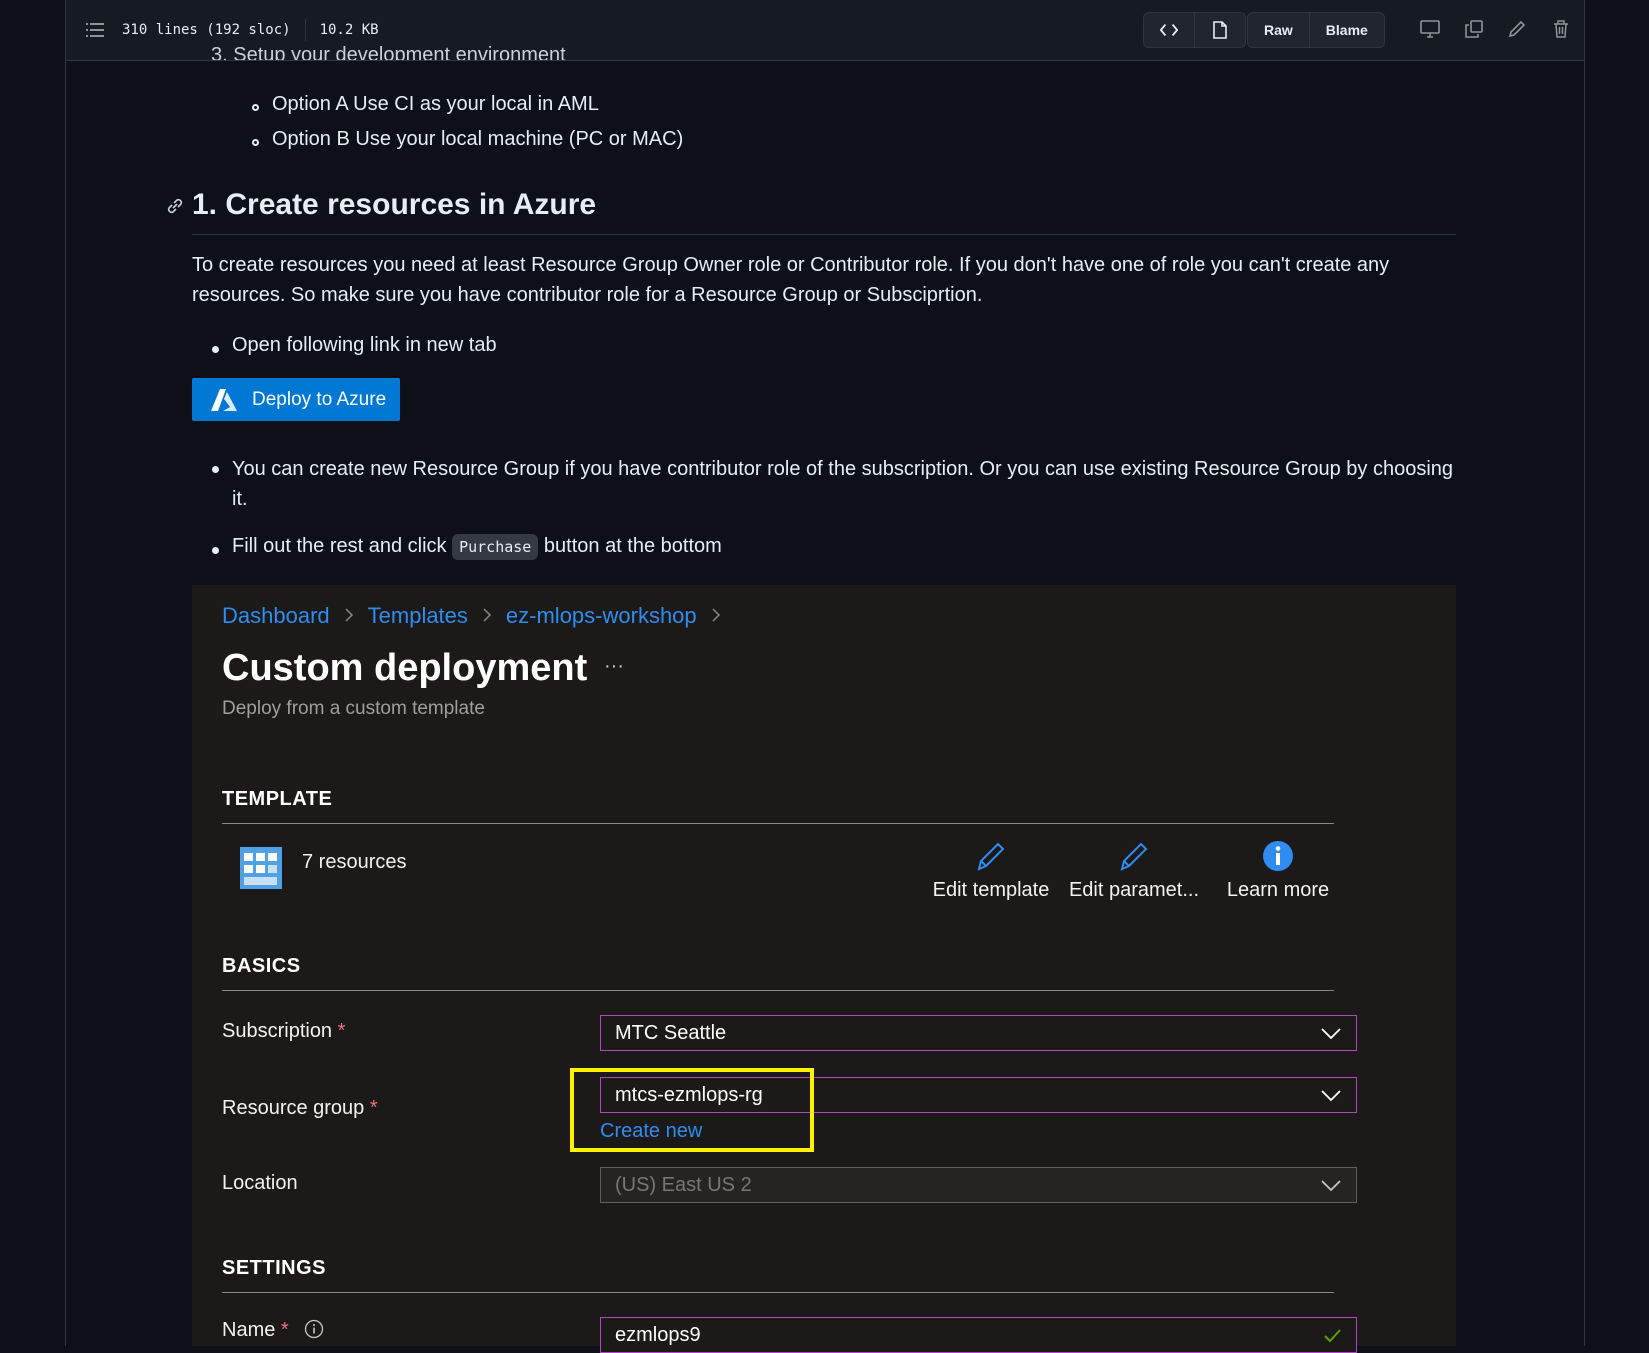  I want to click on copy-icon, so click(1474, 29).